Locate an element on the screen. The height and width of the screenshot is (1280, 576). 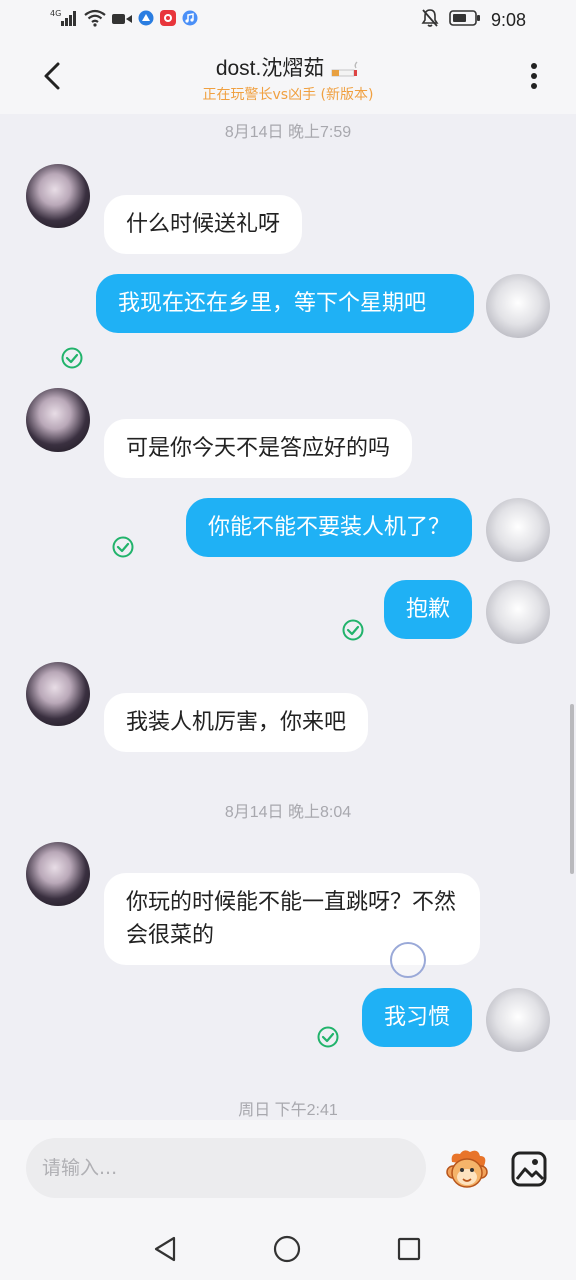
video-icon is located at coordinates (122, 20).